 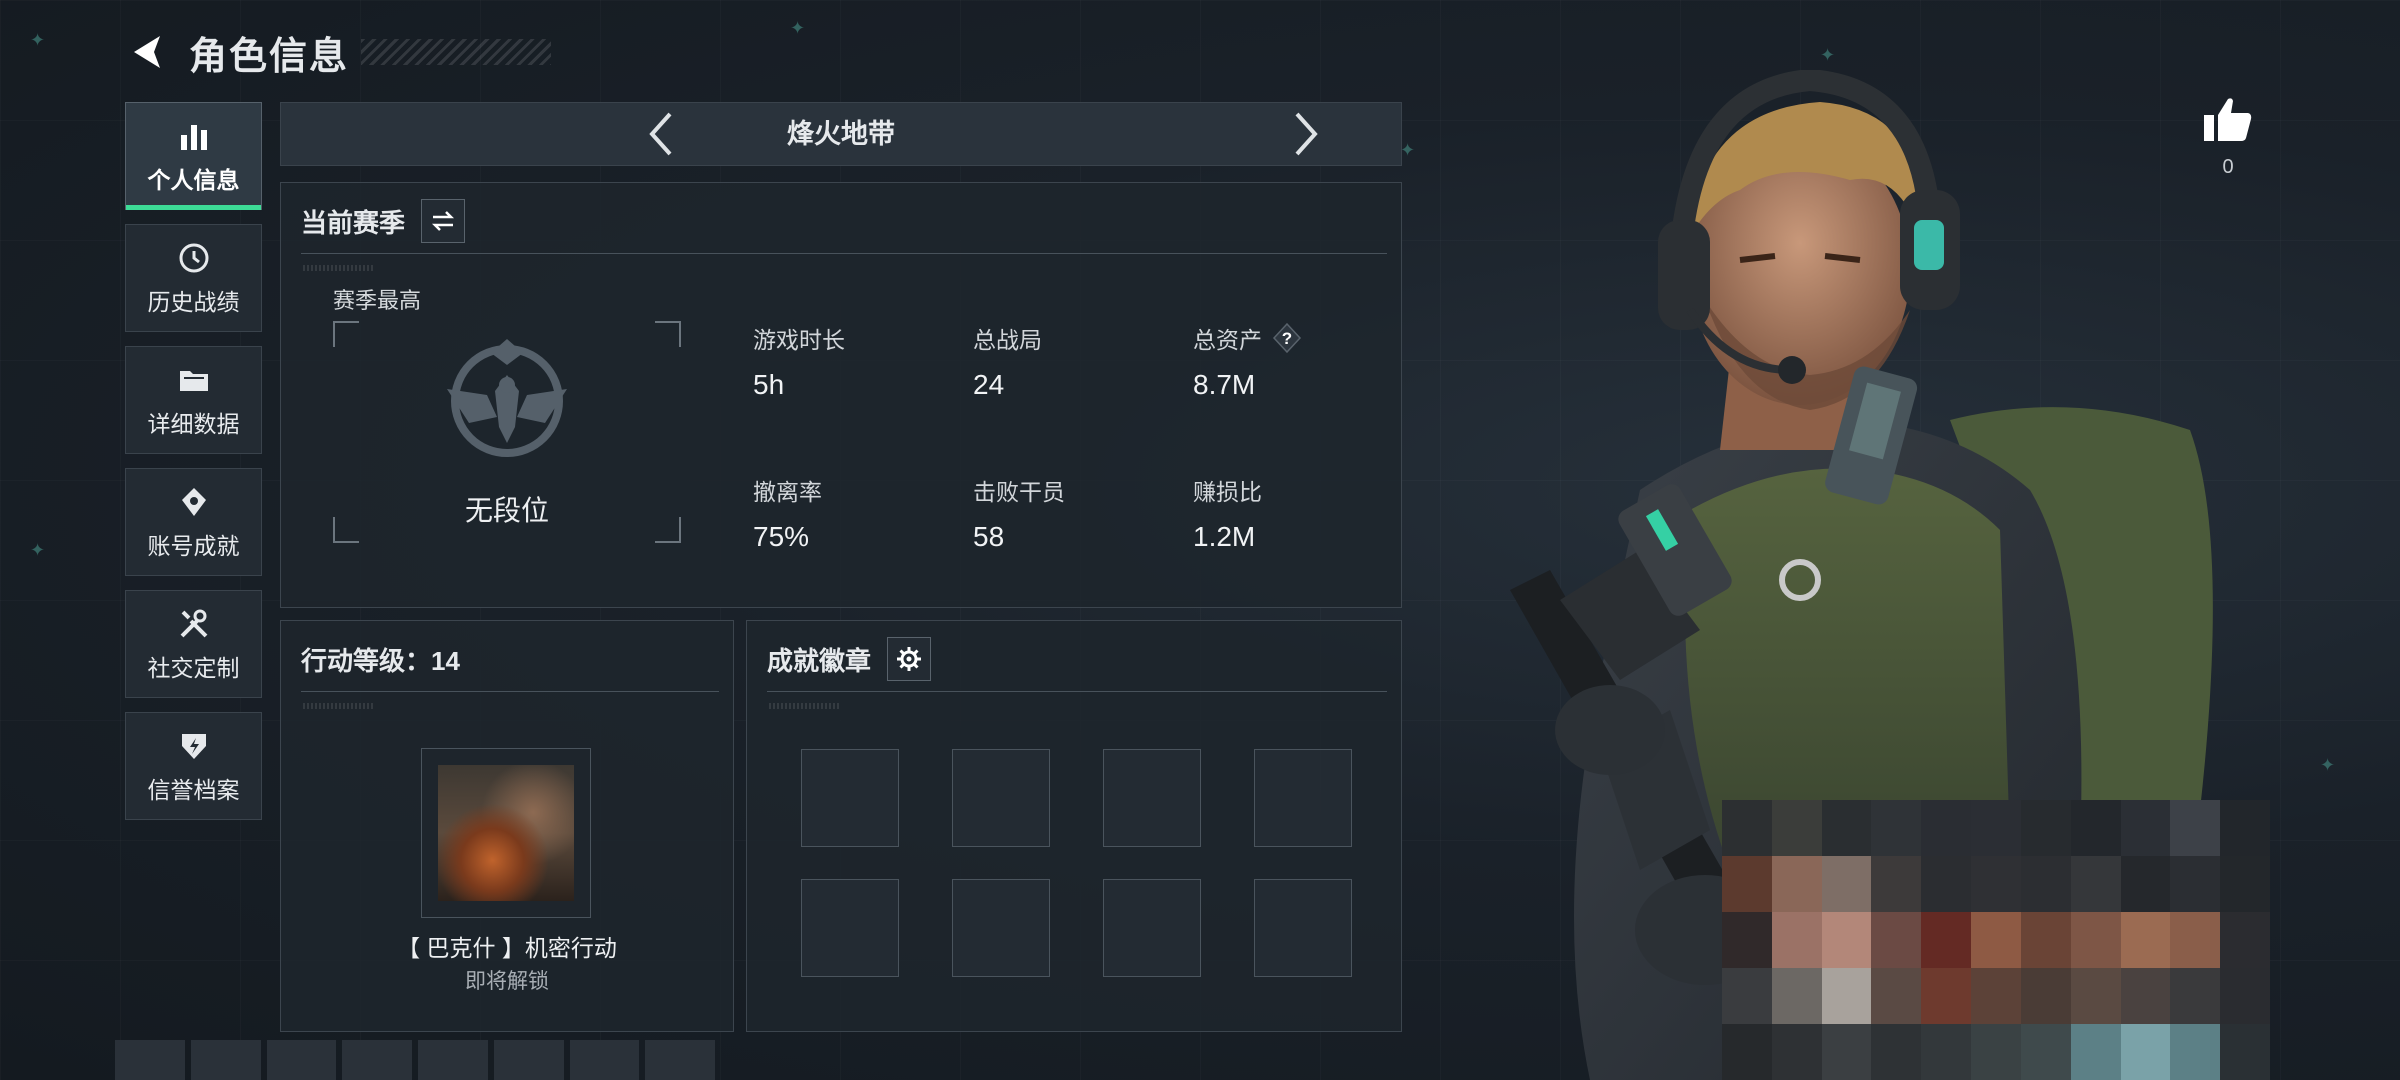 I want to click on stat-label: 总战局, so click(x=1007, y=340).